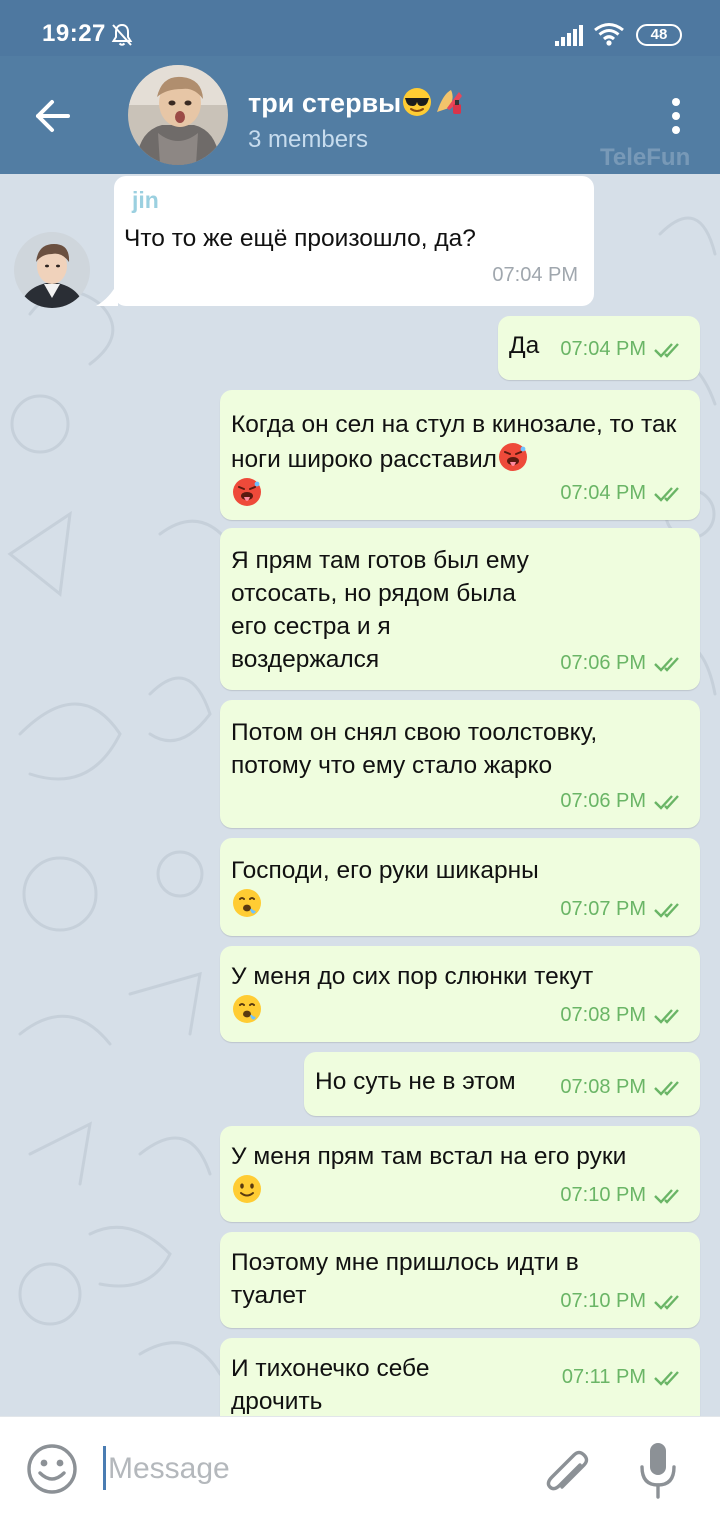 This screenshot has width=720, height=1520. I want to click on message-text: Но суть не в этом, so click(415, 1081).